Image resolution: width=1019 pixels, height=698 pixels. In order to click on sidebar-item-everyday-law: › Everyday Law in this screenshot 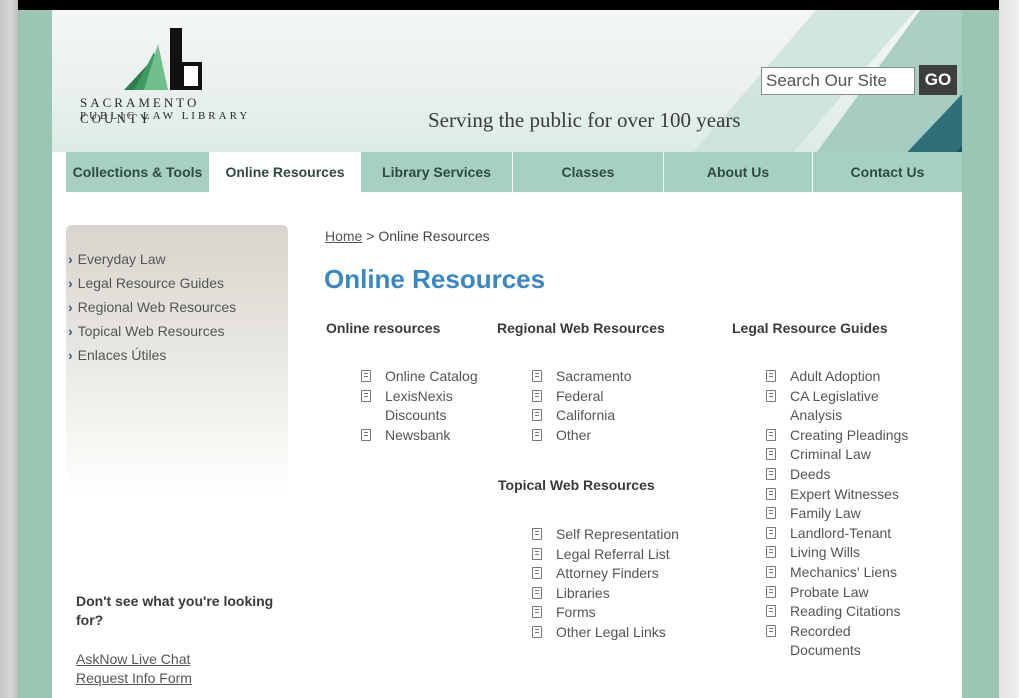, I will do `click(152, 259)`.